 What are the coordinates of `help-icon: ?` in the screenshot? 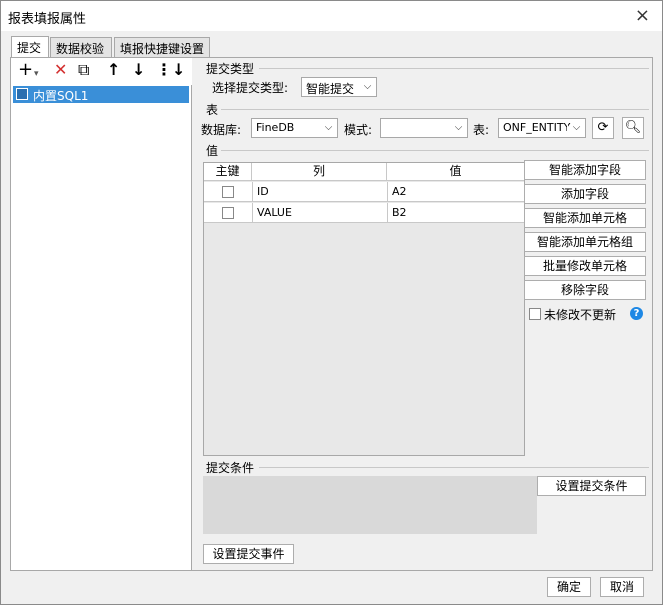 It's located at (636, 313).